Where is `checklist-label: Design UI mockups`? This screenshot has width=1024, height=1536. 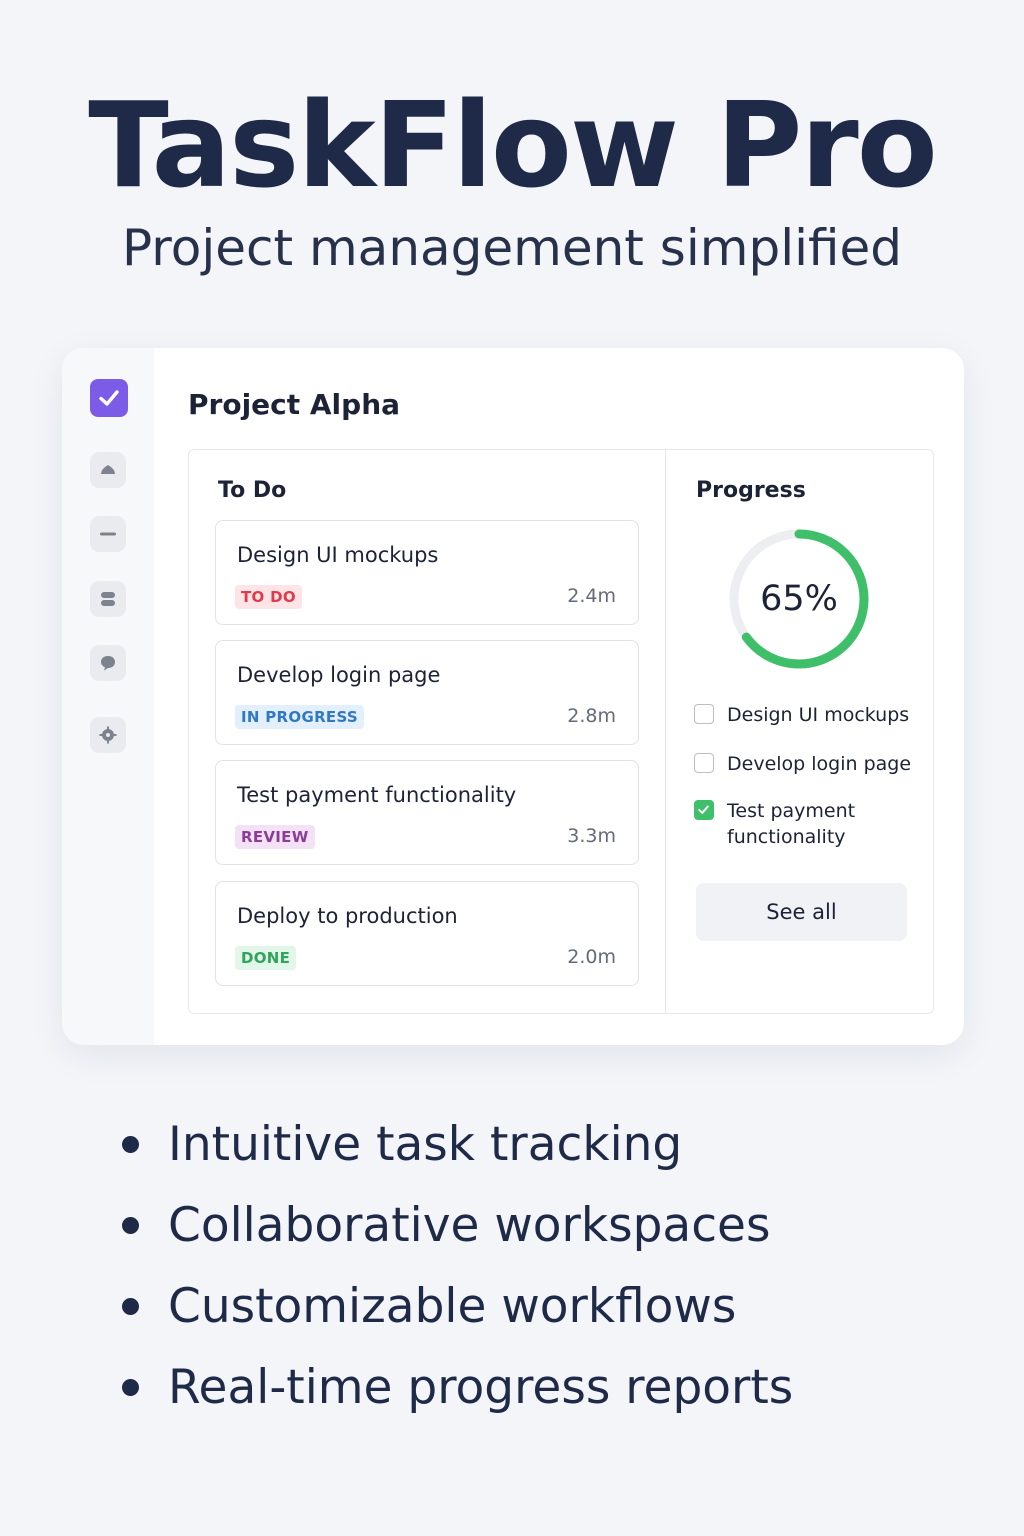
checklist-label: Design UI mockups is located at coordinates (818, 715).